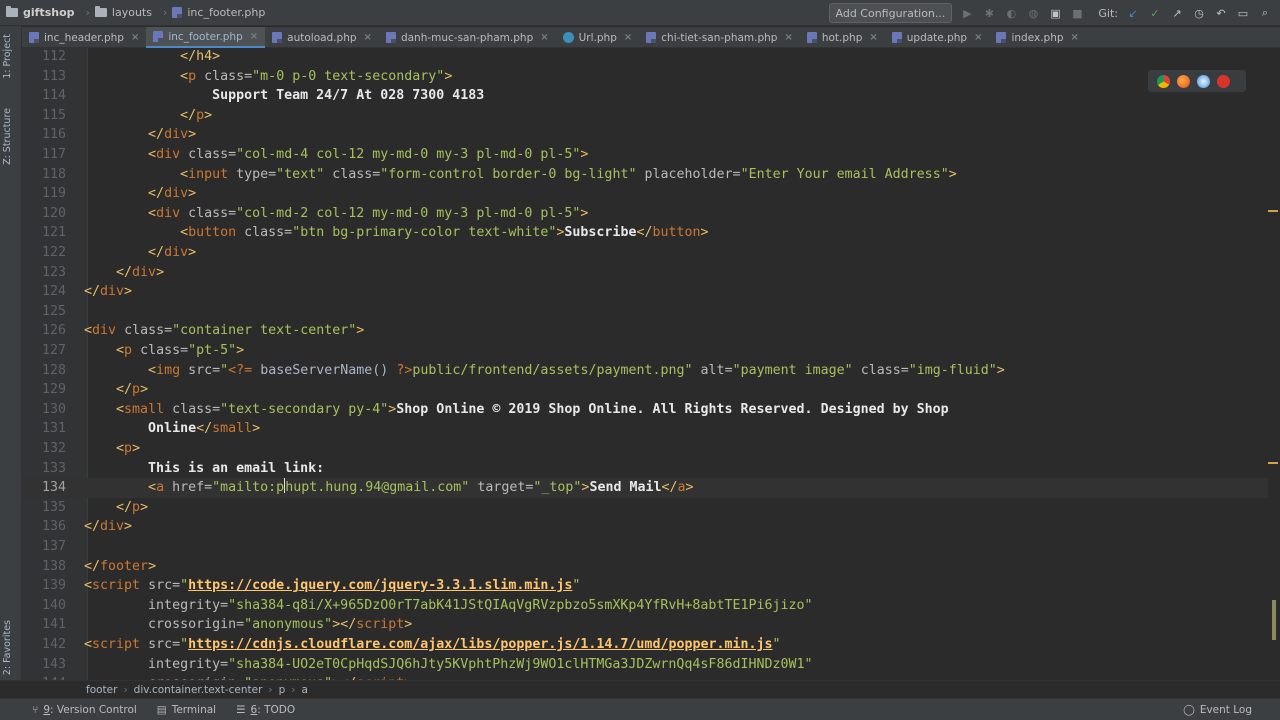 This screenshot has height=720, width=1280. Describe the element at coordinates (1203, 81) in the screenshot. I see `safari-icon` at that location.